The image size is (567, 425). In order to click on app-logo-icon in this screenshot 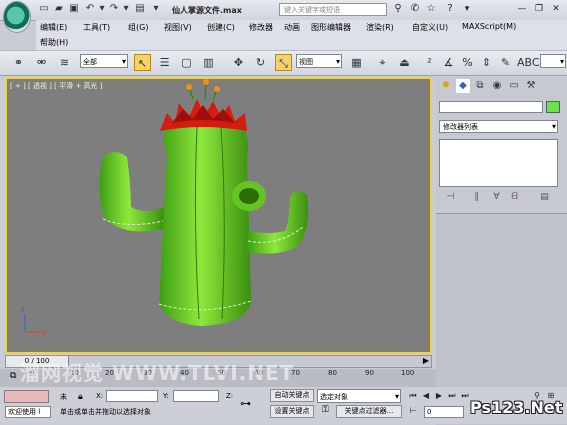, I will do `click(17, 17)`.